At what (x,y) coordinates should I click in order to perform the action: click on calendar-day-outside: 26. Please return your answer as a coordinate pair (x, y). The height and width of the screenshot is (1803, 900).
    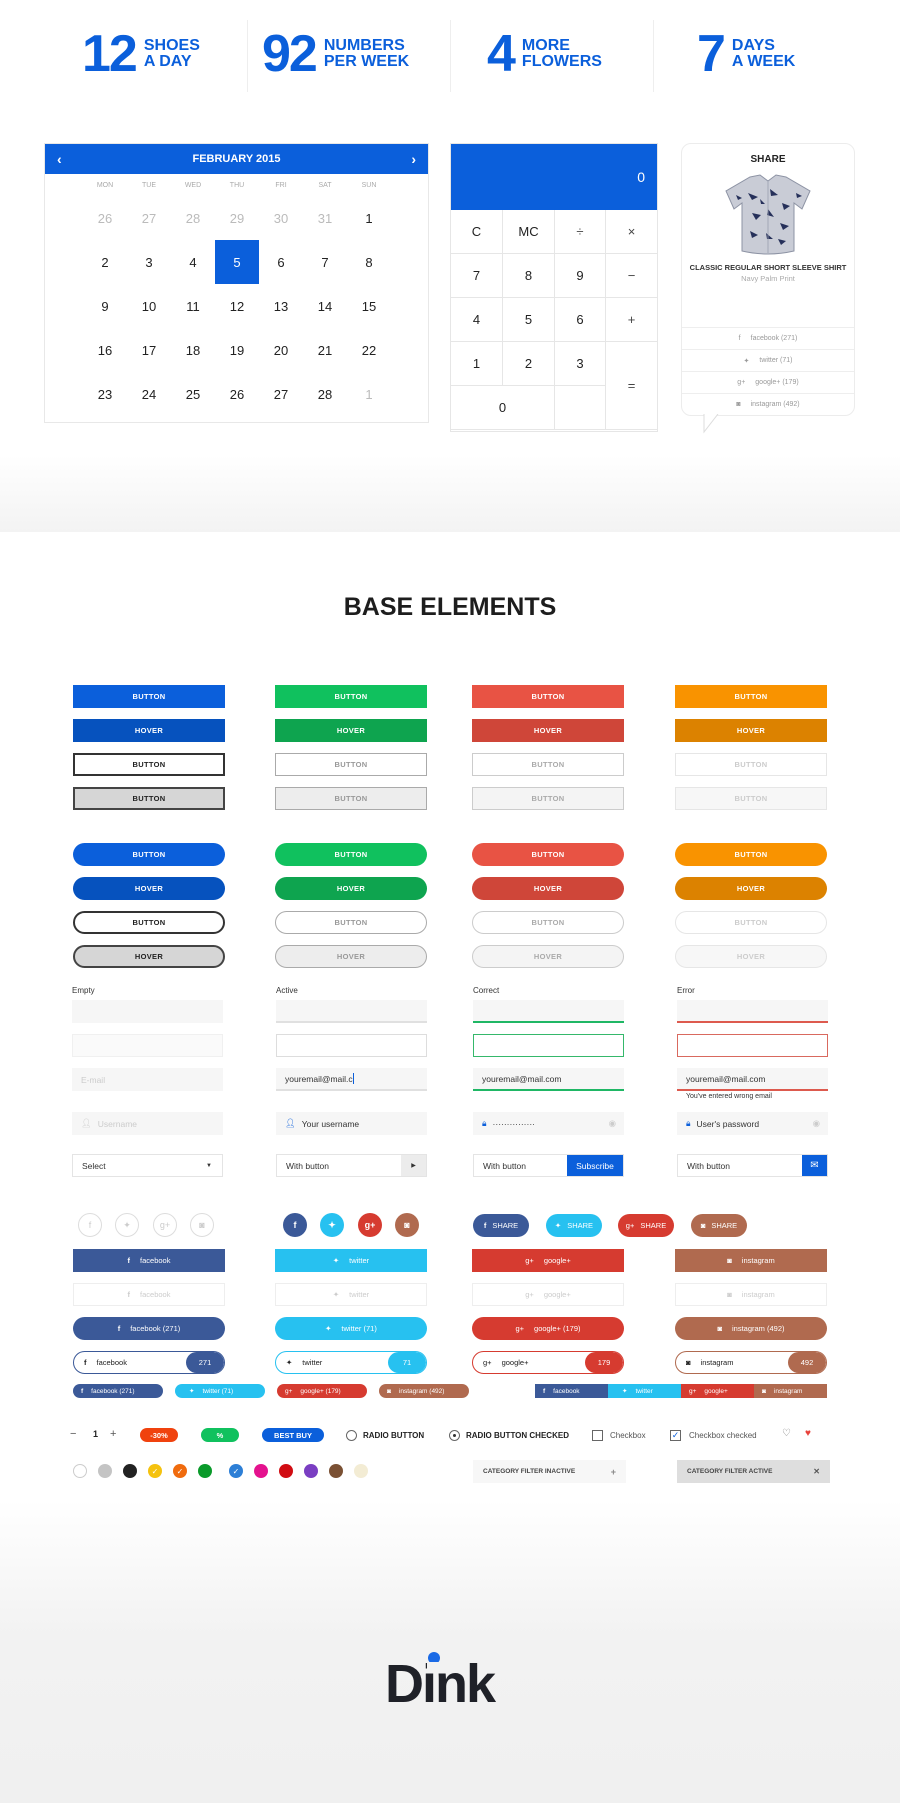
    Looking at the image, I should click on (105, 218).